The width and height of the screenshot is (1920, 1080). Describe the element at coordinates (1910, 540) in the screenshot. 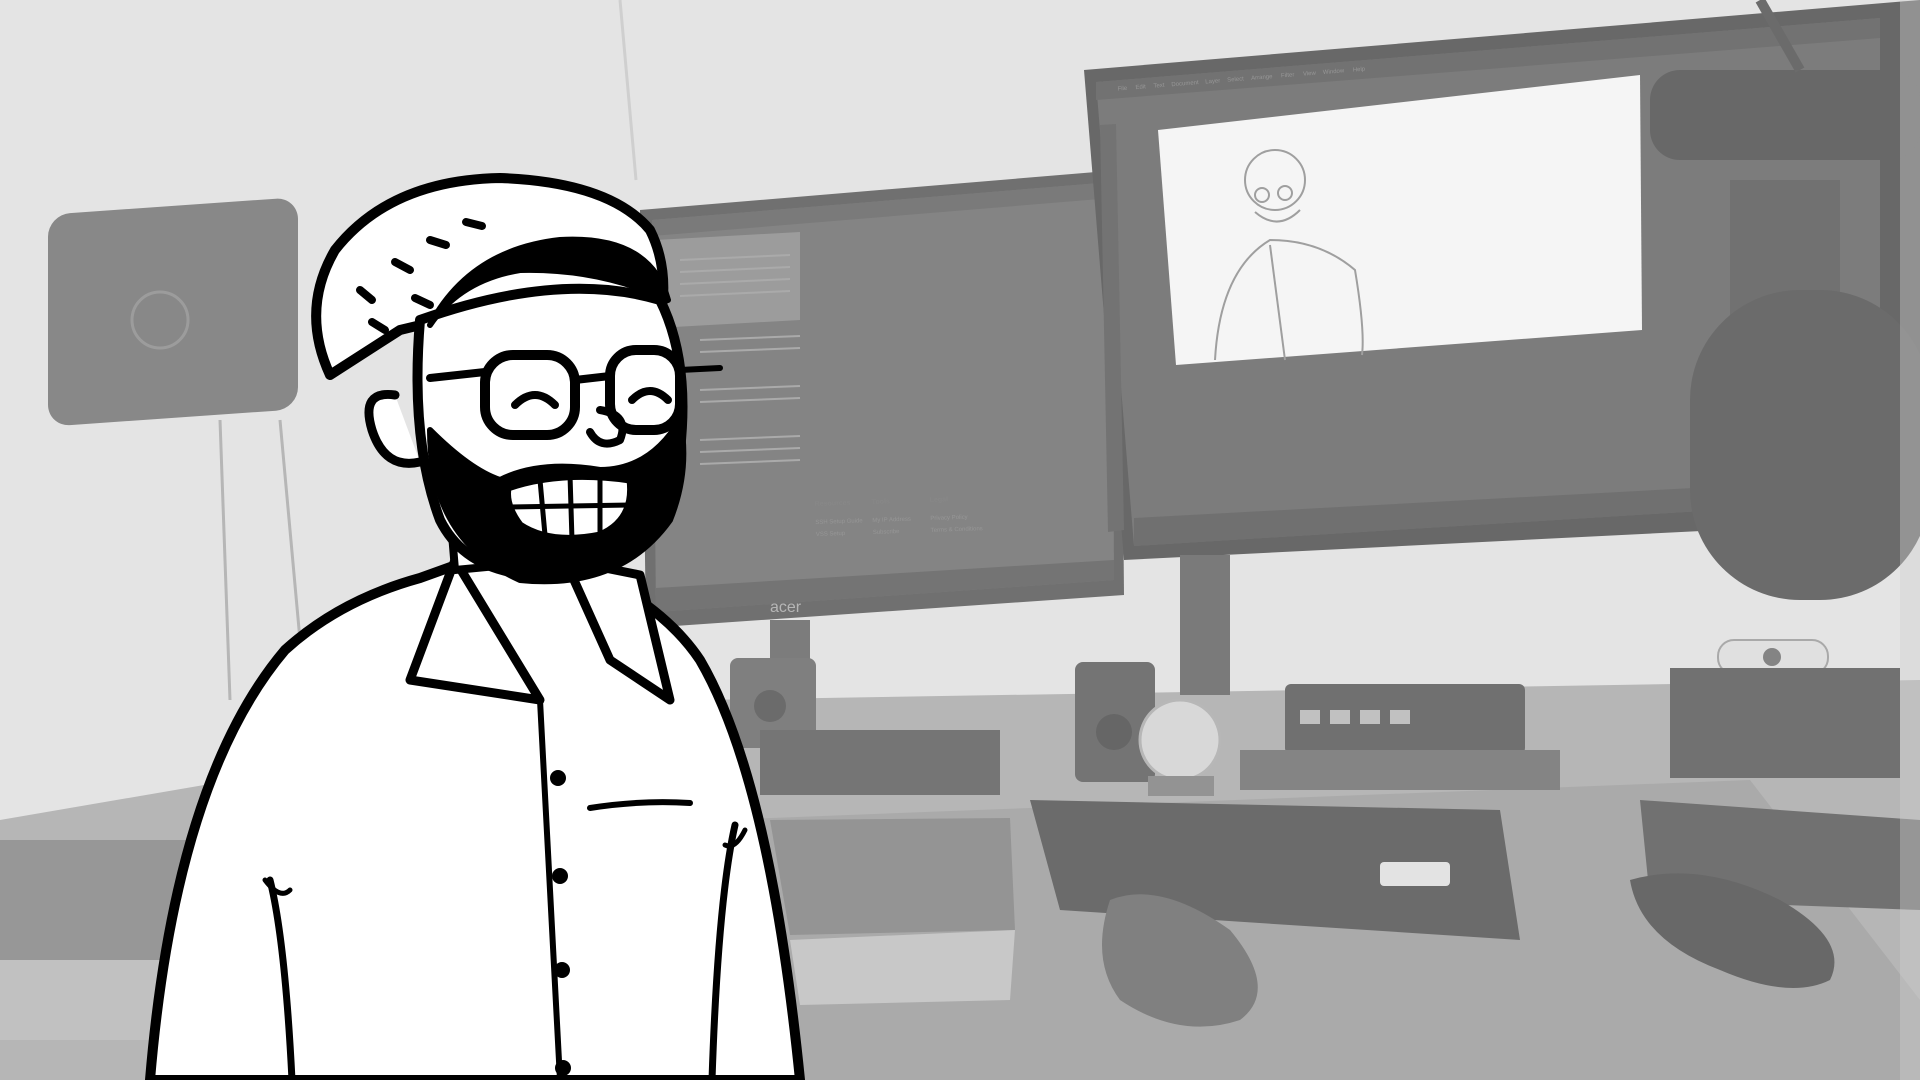

I see `right-edge-shade` at that location.